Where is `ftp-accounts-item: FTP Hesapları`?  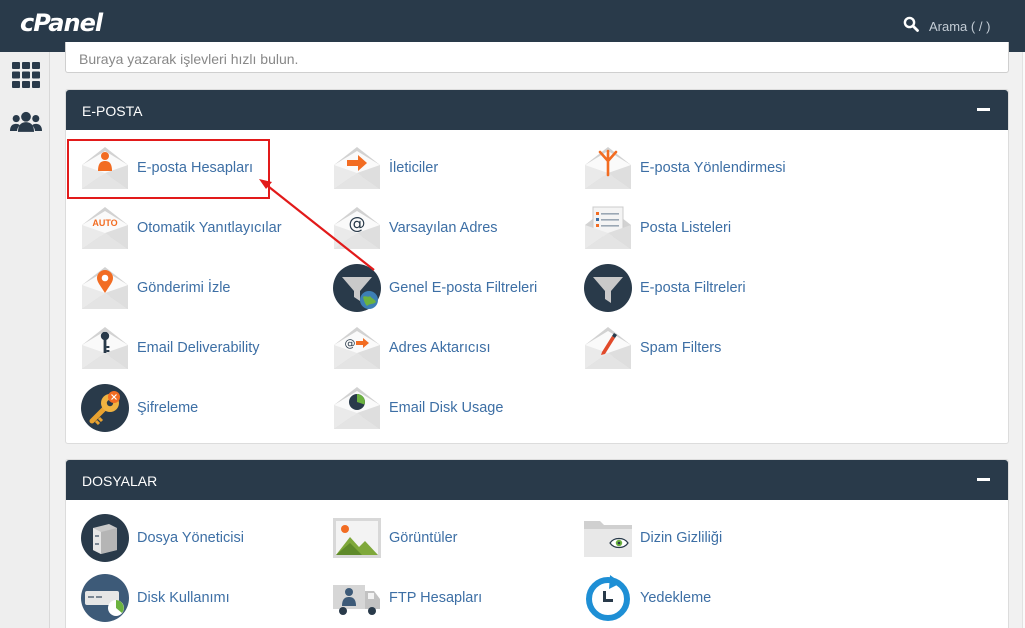
ftp-accounts-item: FTP Hesapları is located at coordinates (407, 598).